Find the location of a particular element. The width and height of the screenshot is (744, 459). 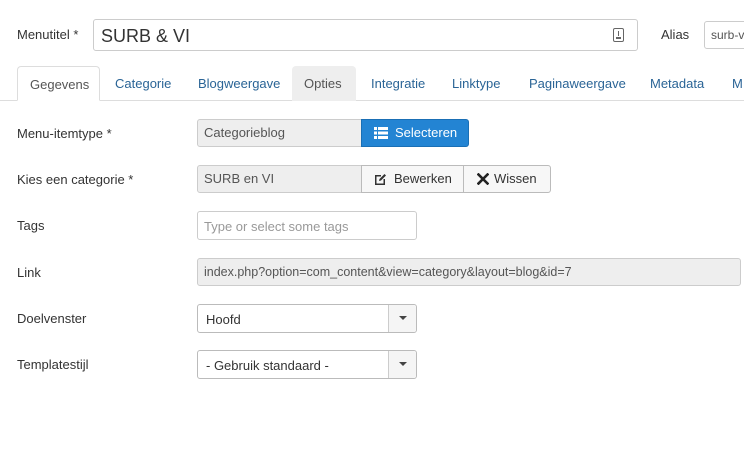

tags-placeholder: Type or select some tags is located at coordinates (276, 226).